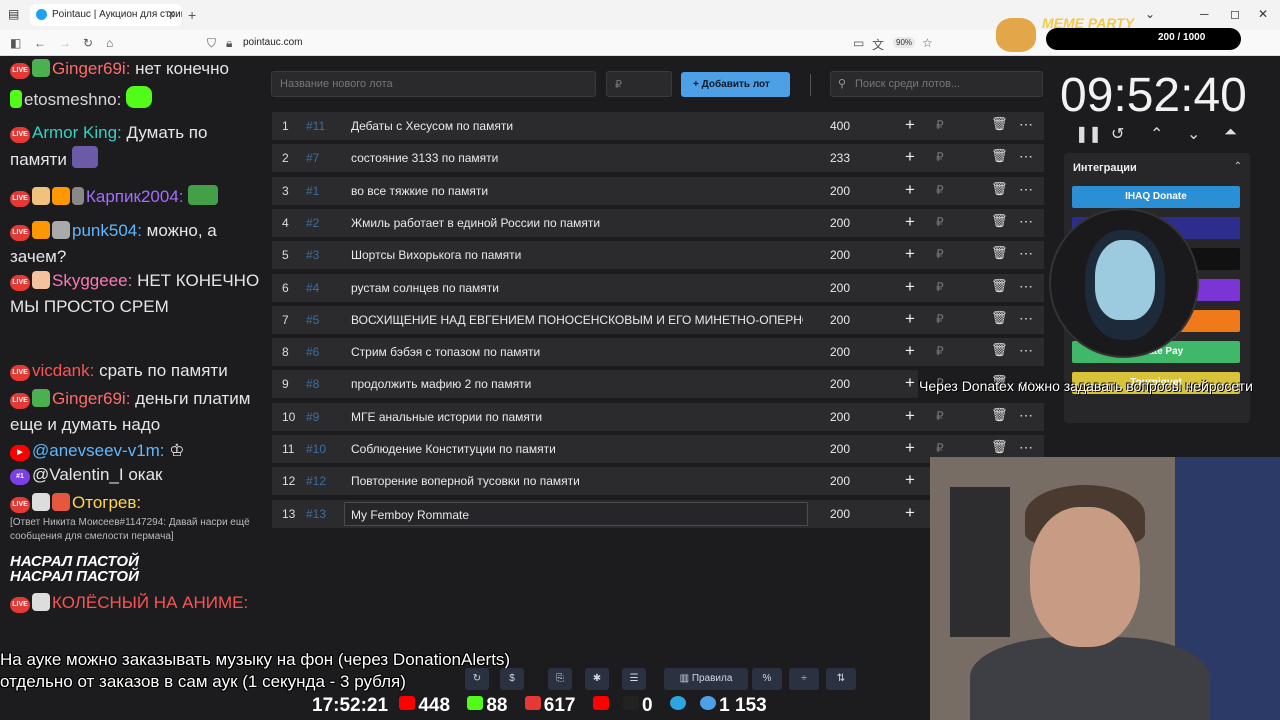  What do you see at coordinates (1263, 14) in the screenshot?
I see `close-window-icon: ✕` at bounding box center [1263, 14].